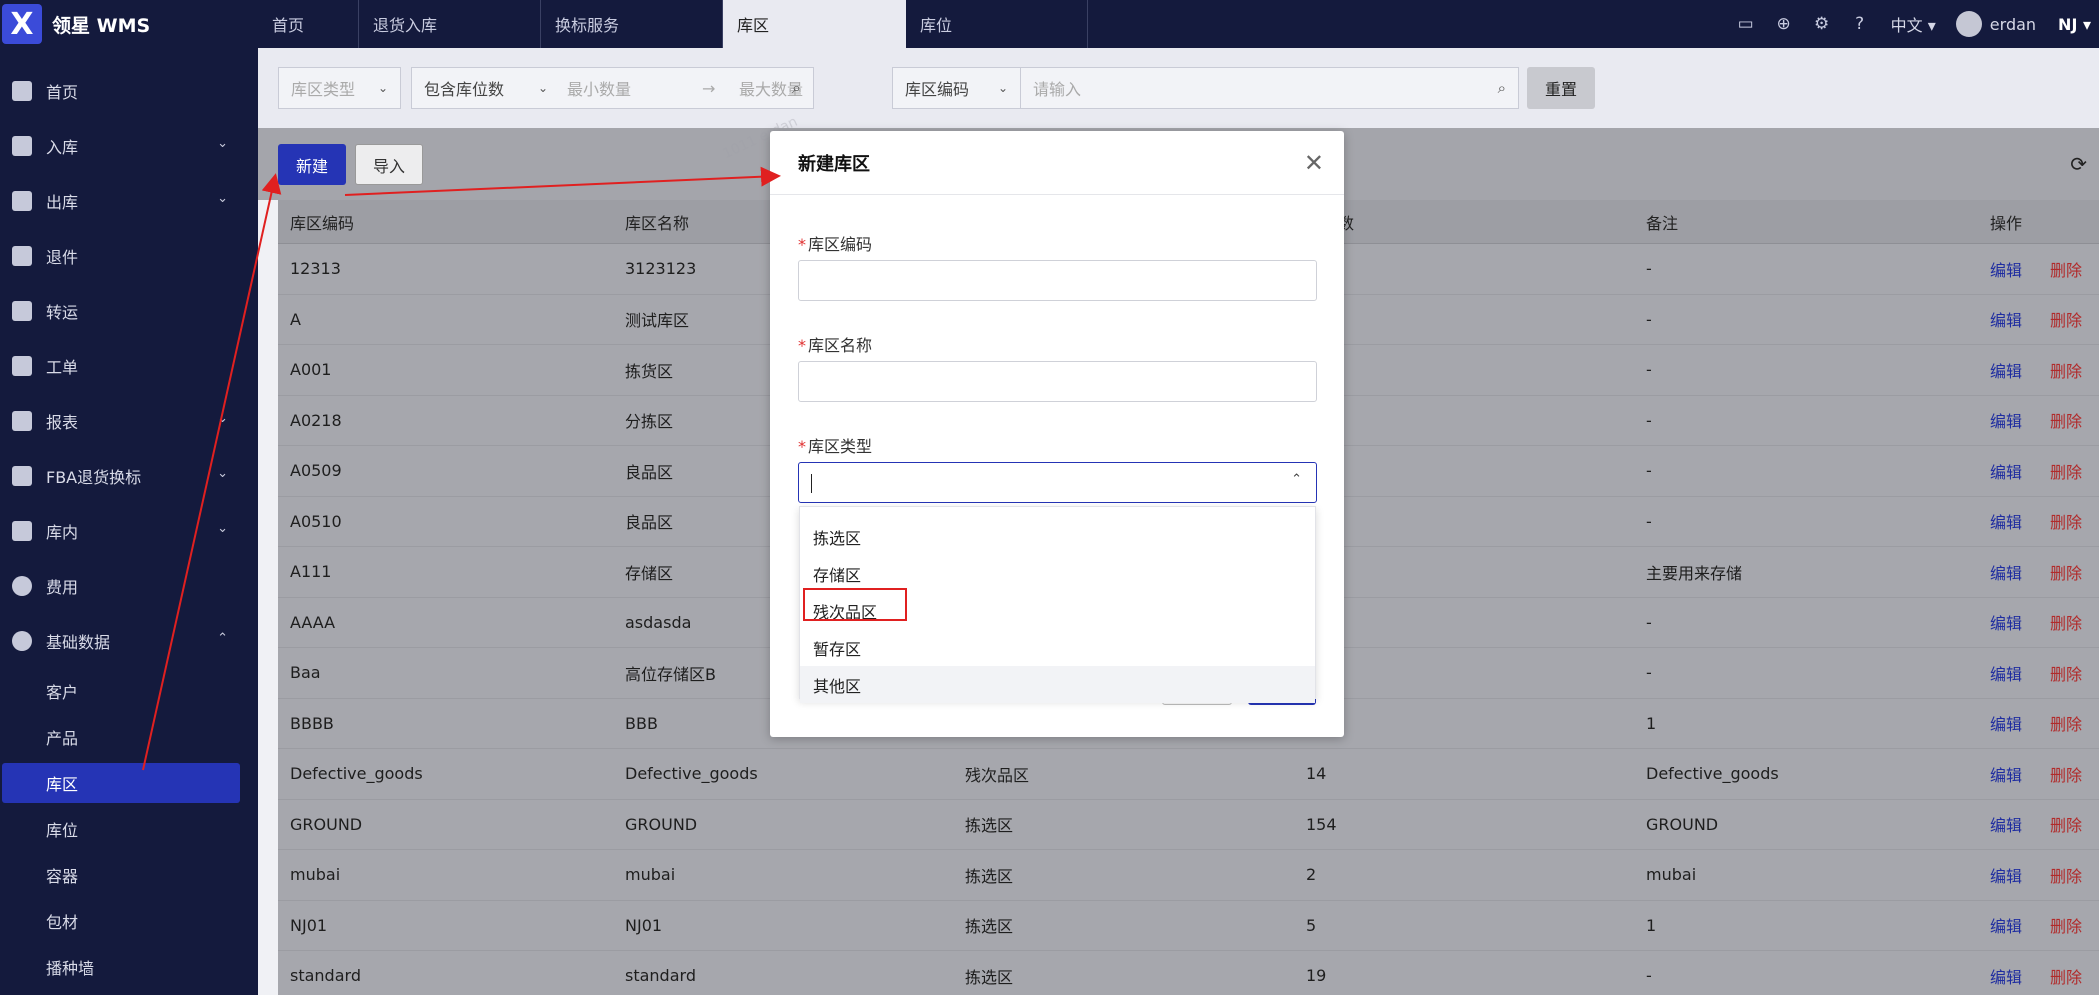 This screenshot has width=2099, height=995. Describe the element at coordinates (956, 88) in the screenshot. I see `code-field-select: 库区编码 ⌄` at that location.